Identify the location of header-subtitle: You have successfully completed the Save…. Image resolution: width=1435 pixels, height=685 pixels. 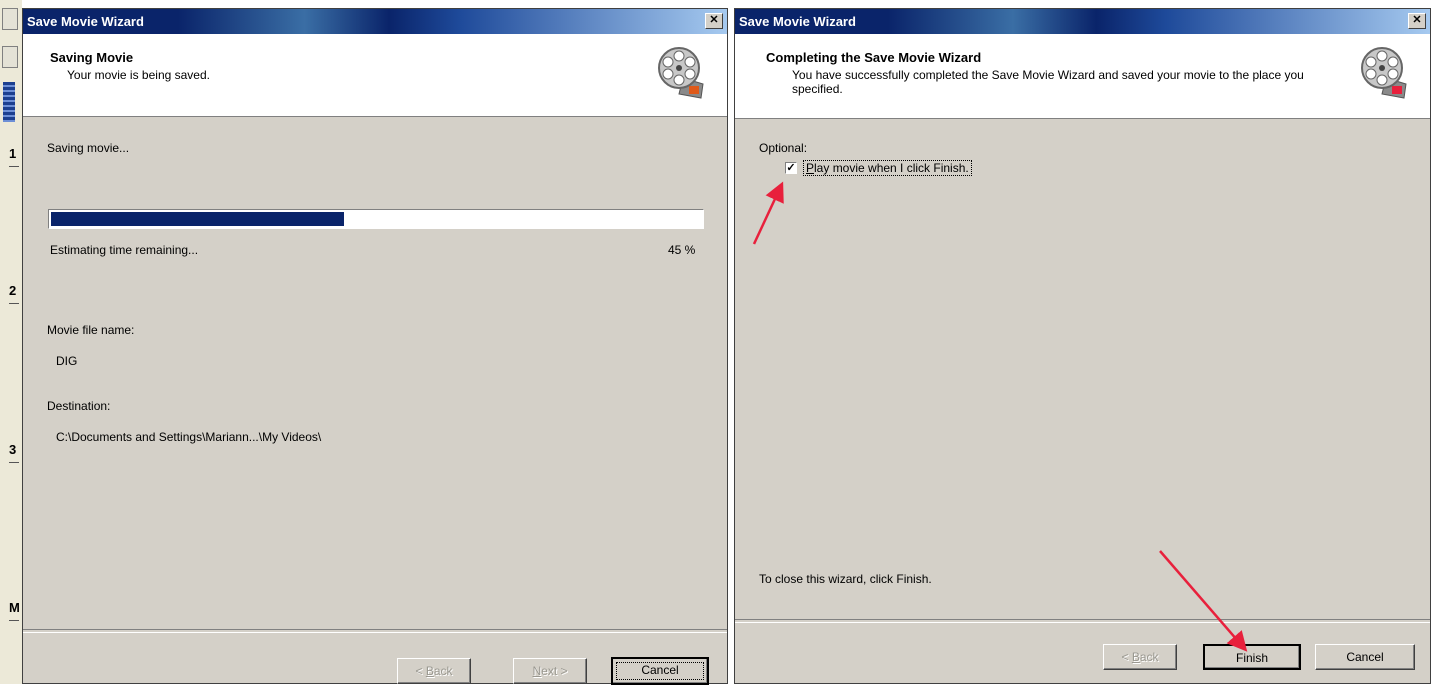
(1048, 82).